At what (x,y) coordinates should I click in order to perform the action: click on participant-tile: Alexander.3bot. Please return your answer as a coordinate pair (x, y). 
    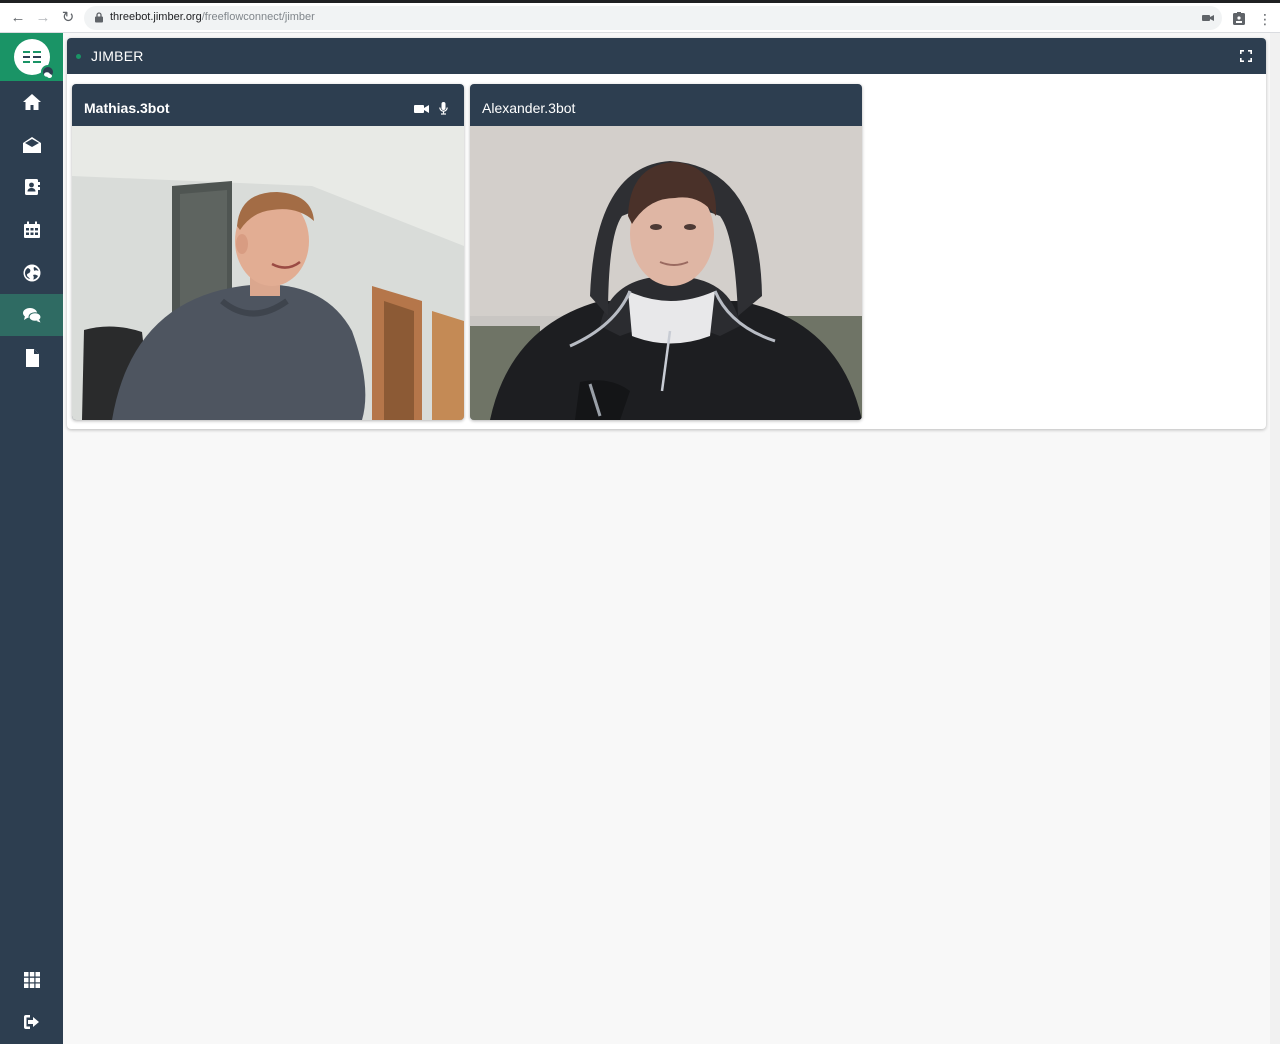
    Looking at the image, I should click on (666, 252).